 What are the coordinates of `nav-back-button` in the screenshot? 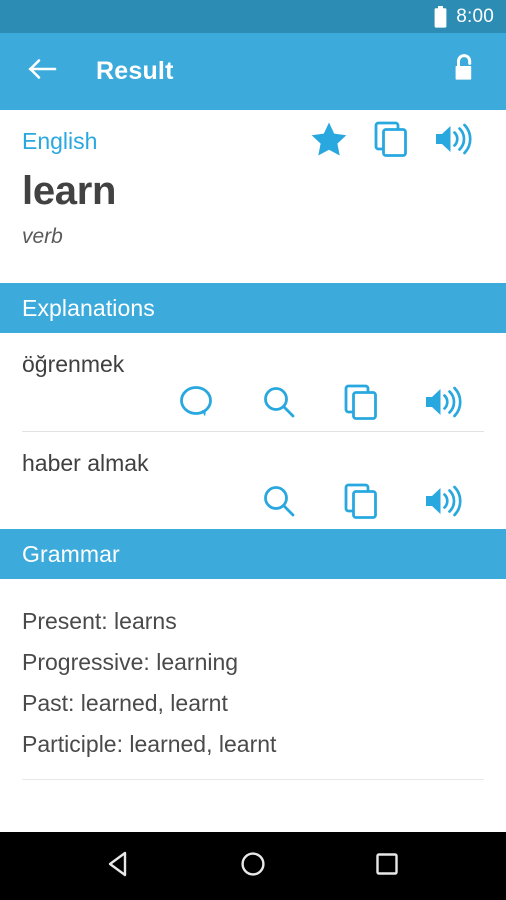 It's located at (119, 866).